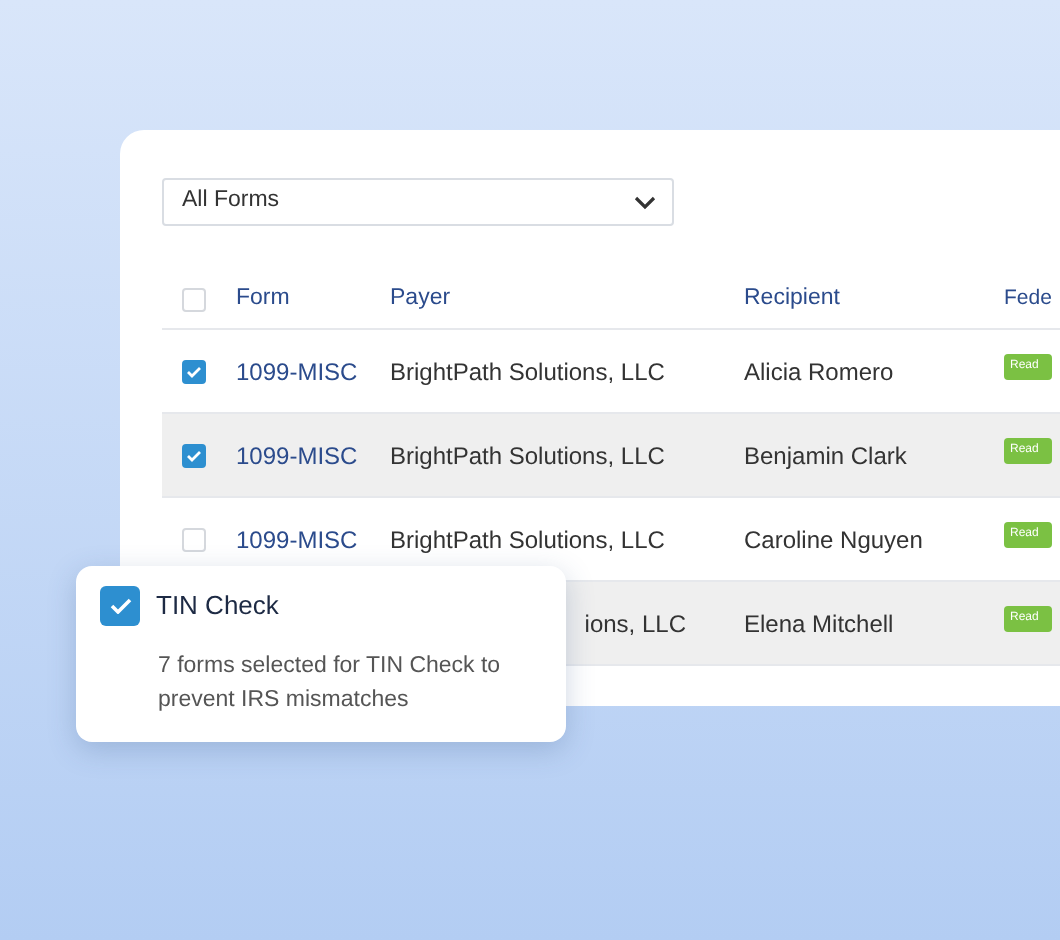 The height and width of the screenshot is (940, 1060). I want to click on popup-description: 7 forms selected for TIN Check to prevent IRS mismatches, so click(330, 684).